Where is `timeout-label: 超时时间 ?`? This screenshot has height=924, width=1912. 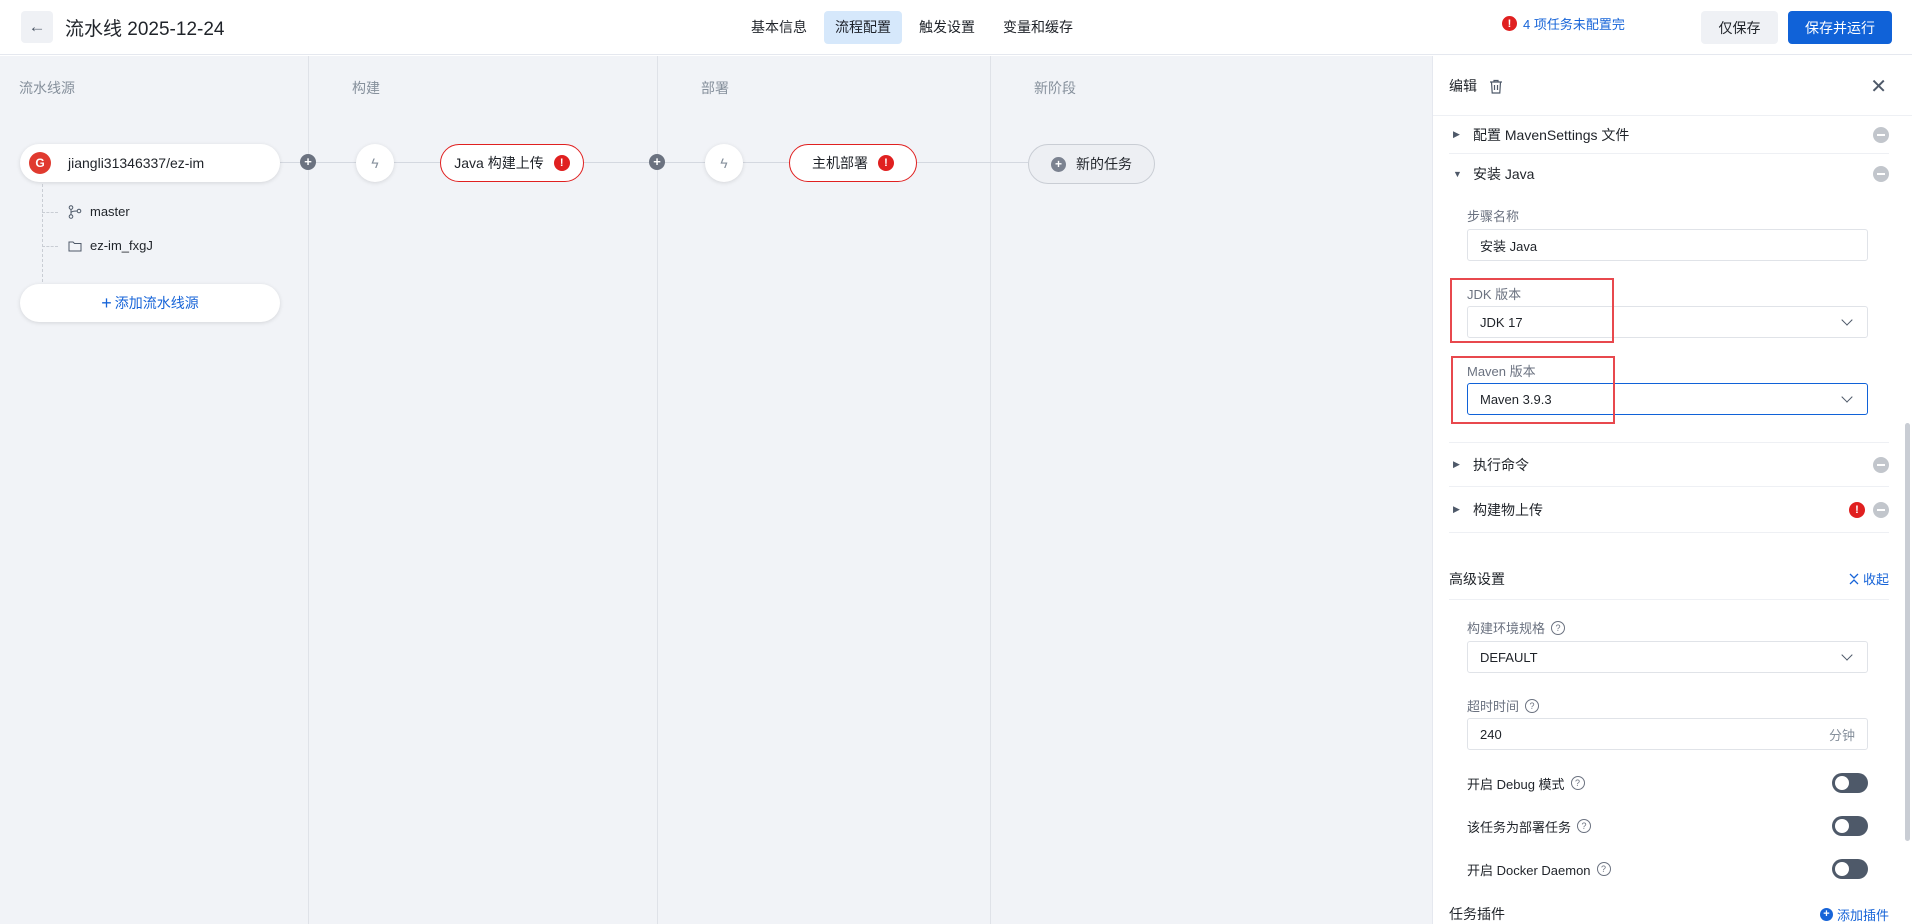
timeout-label: 超时时间 ? is located at coordinates (1503, 705).